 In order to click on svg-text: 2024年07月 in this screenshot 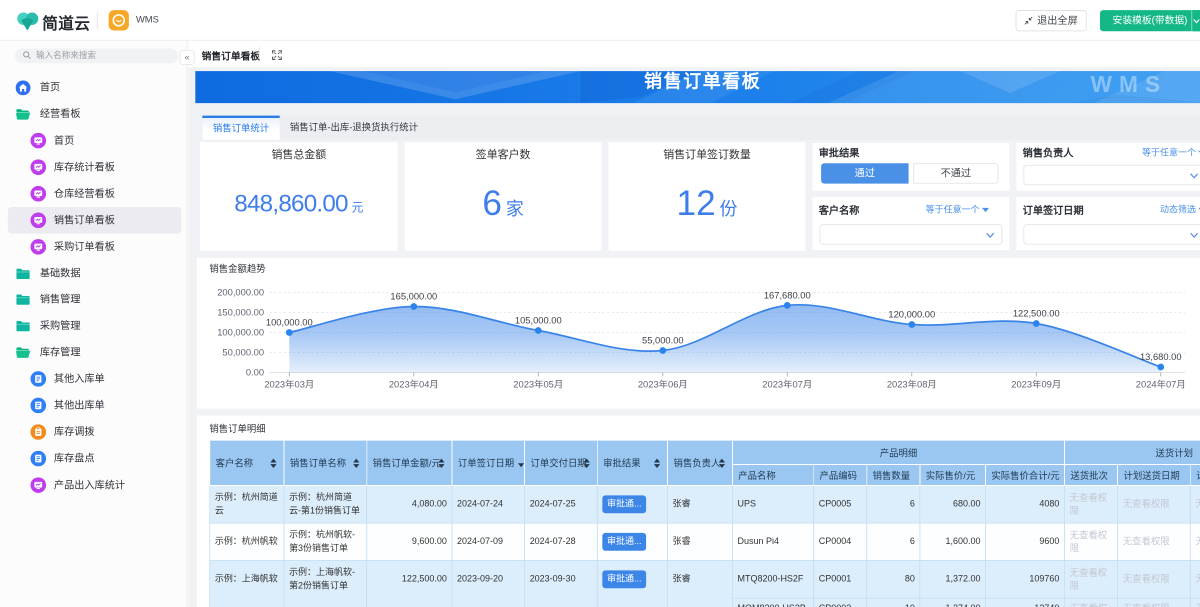, I will do `click(1161, 383)`.